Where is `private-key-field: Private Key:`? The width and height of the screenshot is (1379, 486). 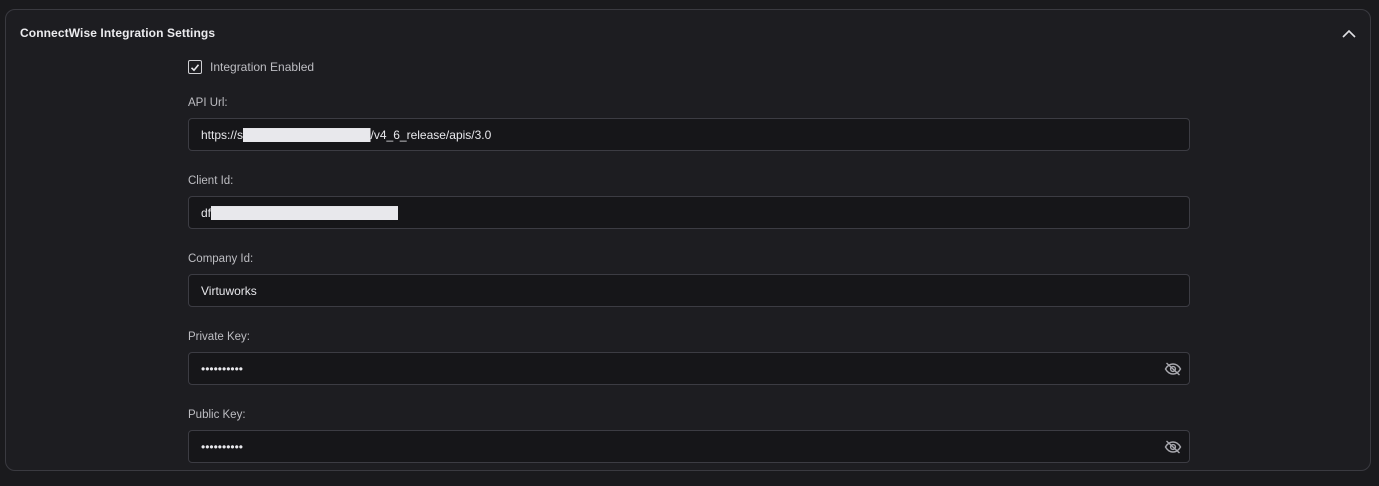
private-key-field: Private Key: is located at coordinates (689, 357).